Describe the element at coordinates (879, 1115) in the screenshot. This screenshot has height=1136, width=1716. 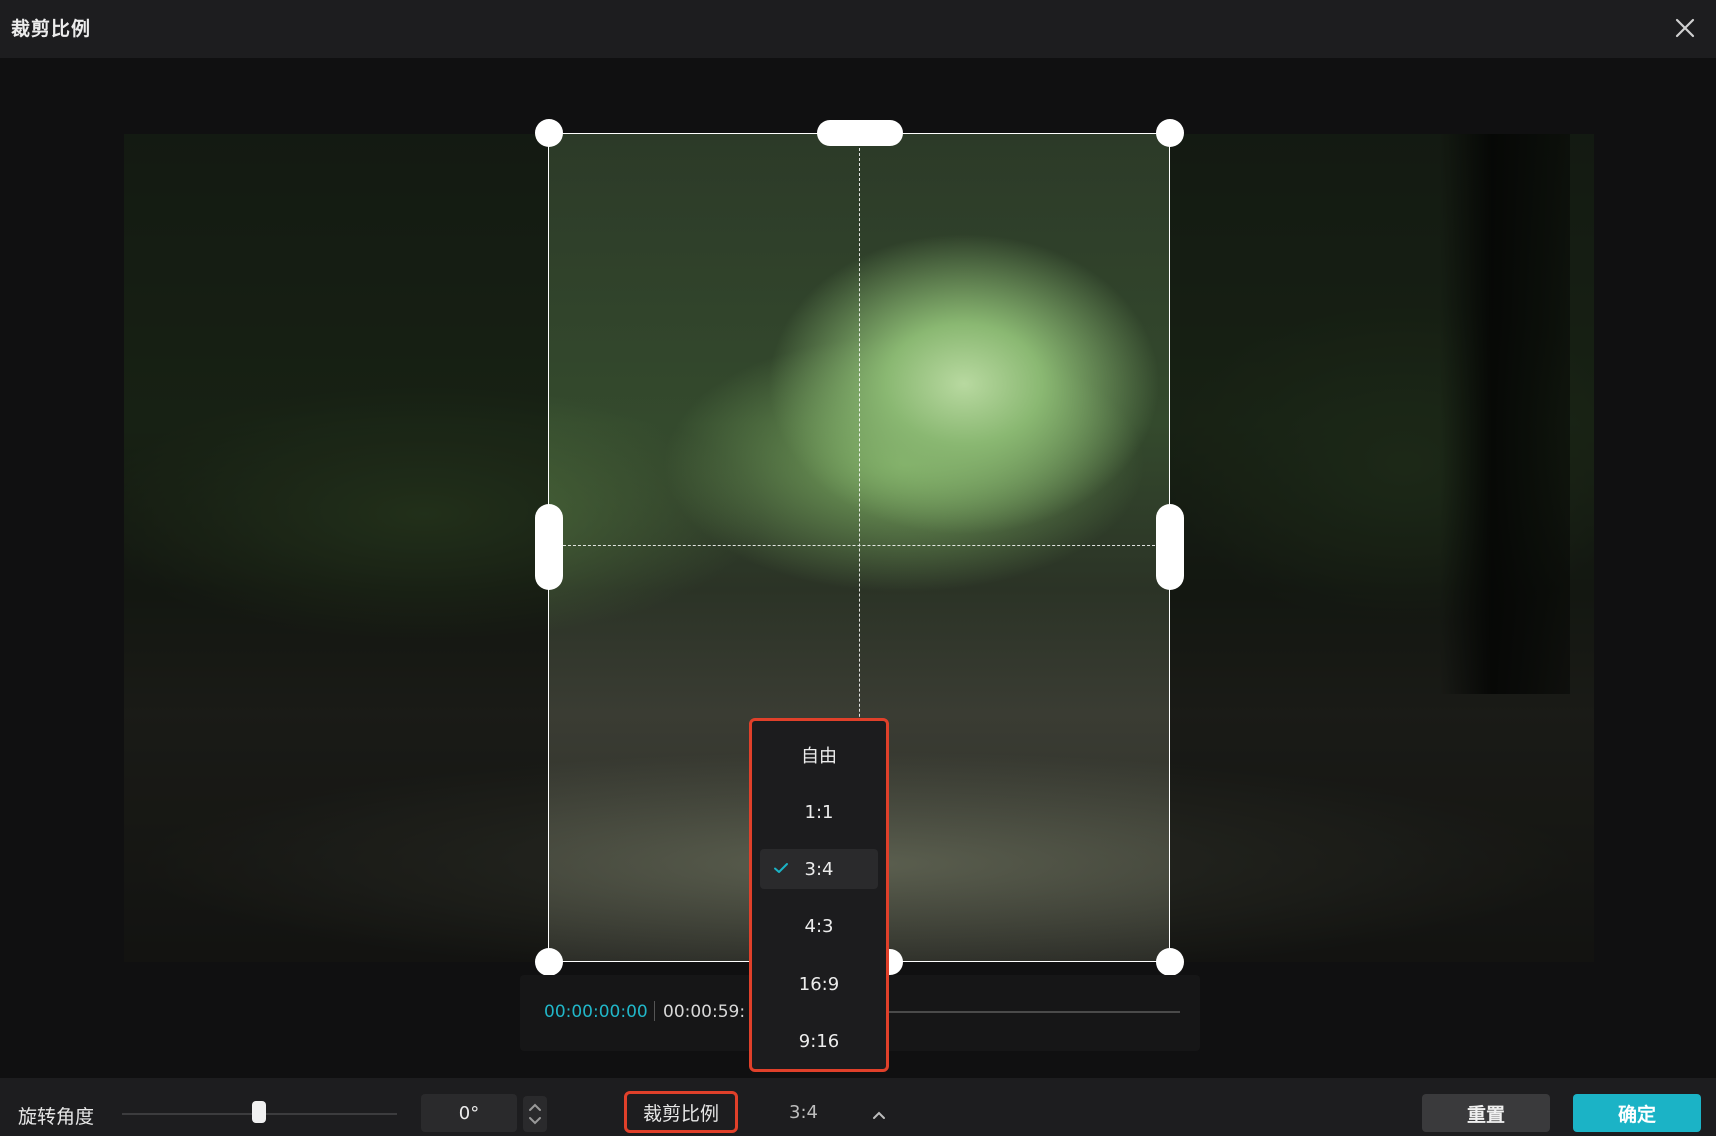
I see `chevron-up-icon` at that location.